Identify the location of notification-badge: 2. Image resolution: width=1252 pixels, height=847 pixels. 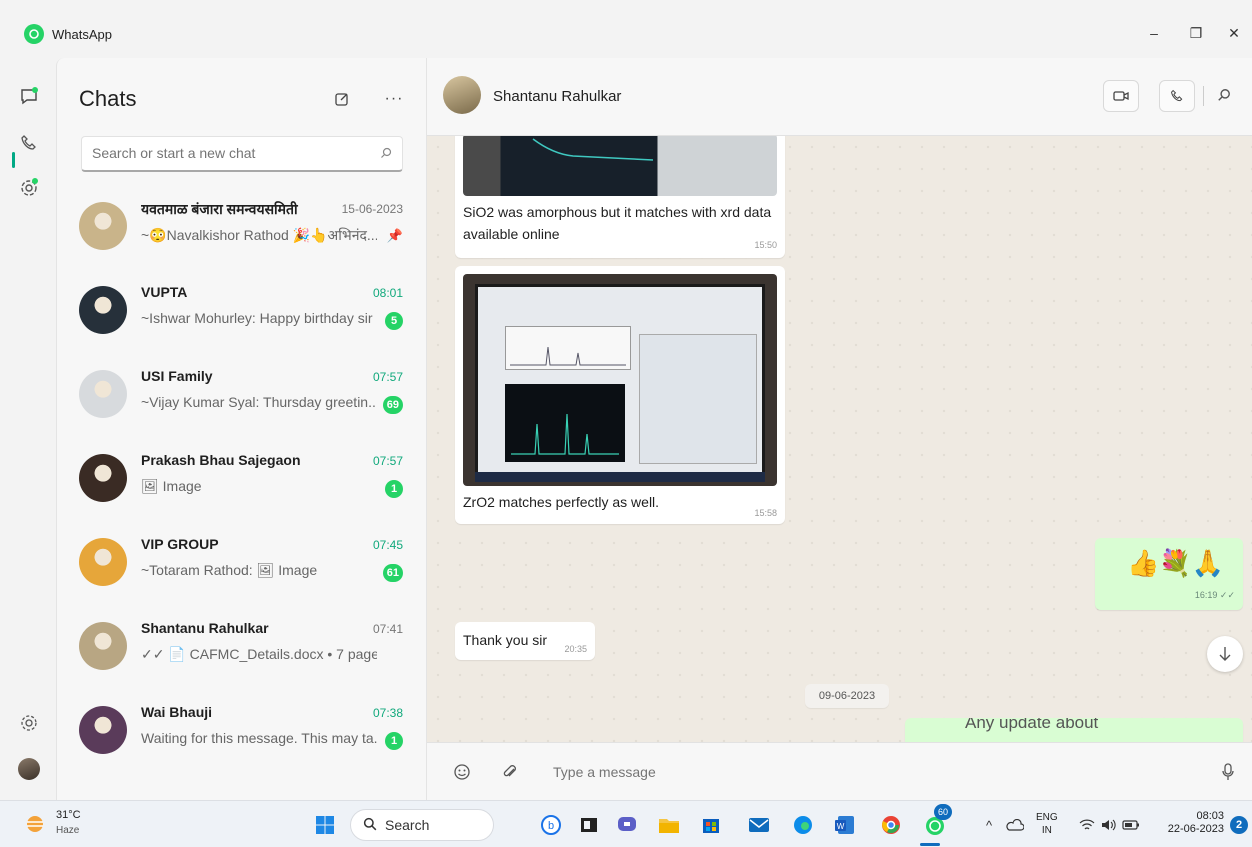
(1239, 825).